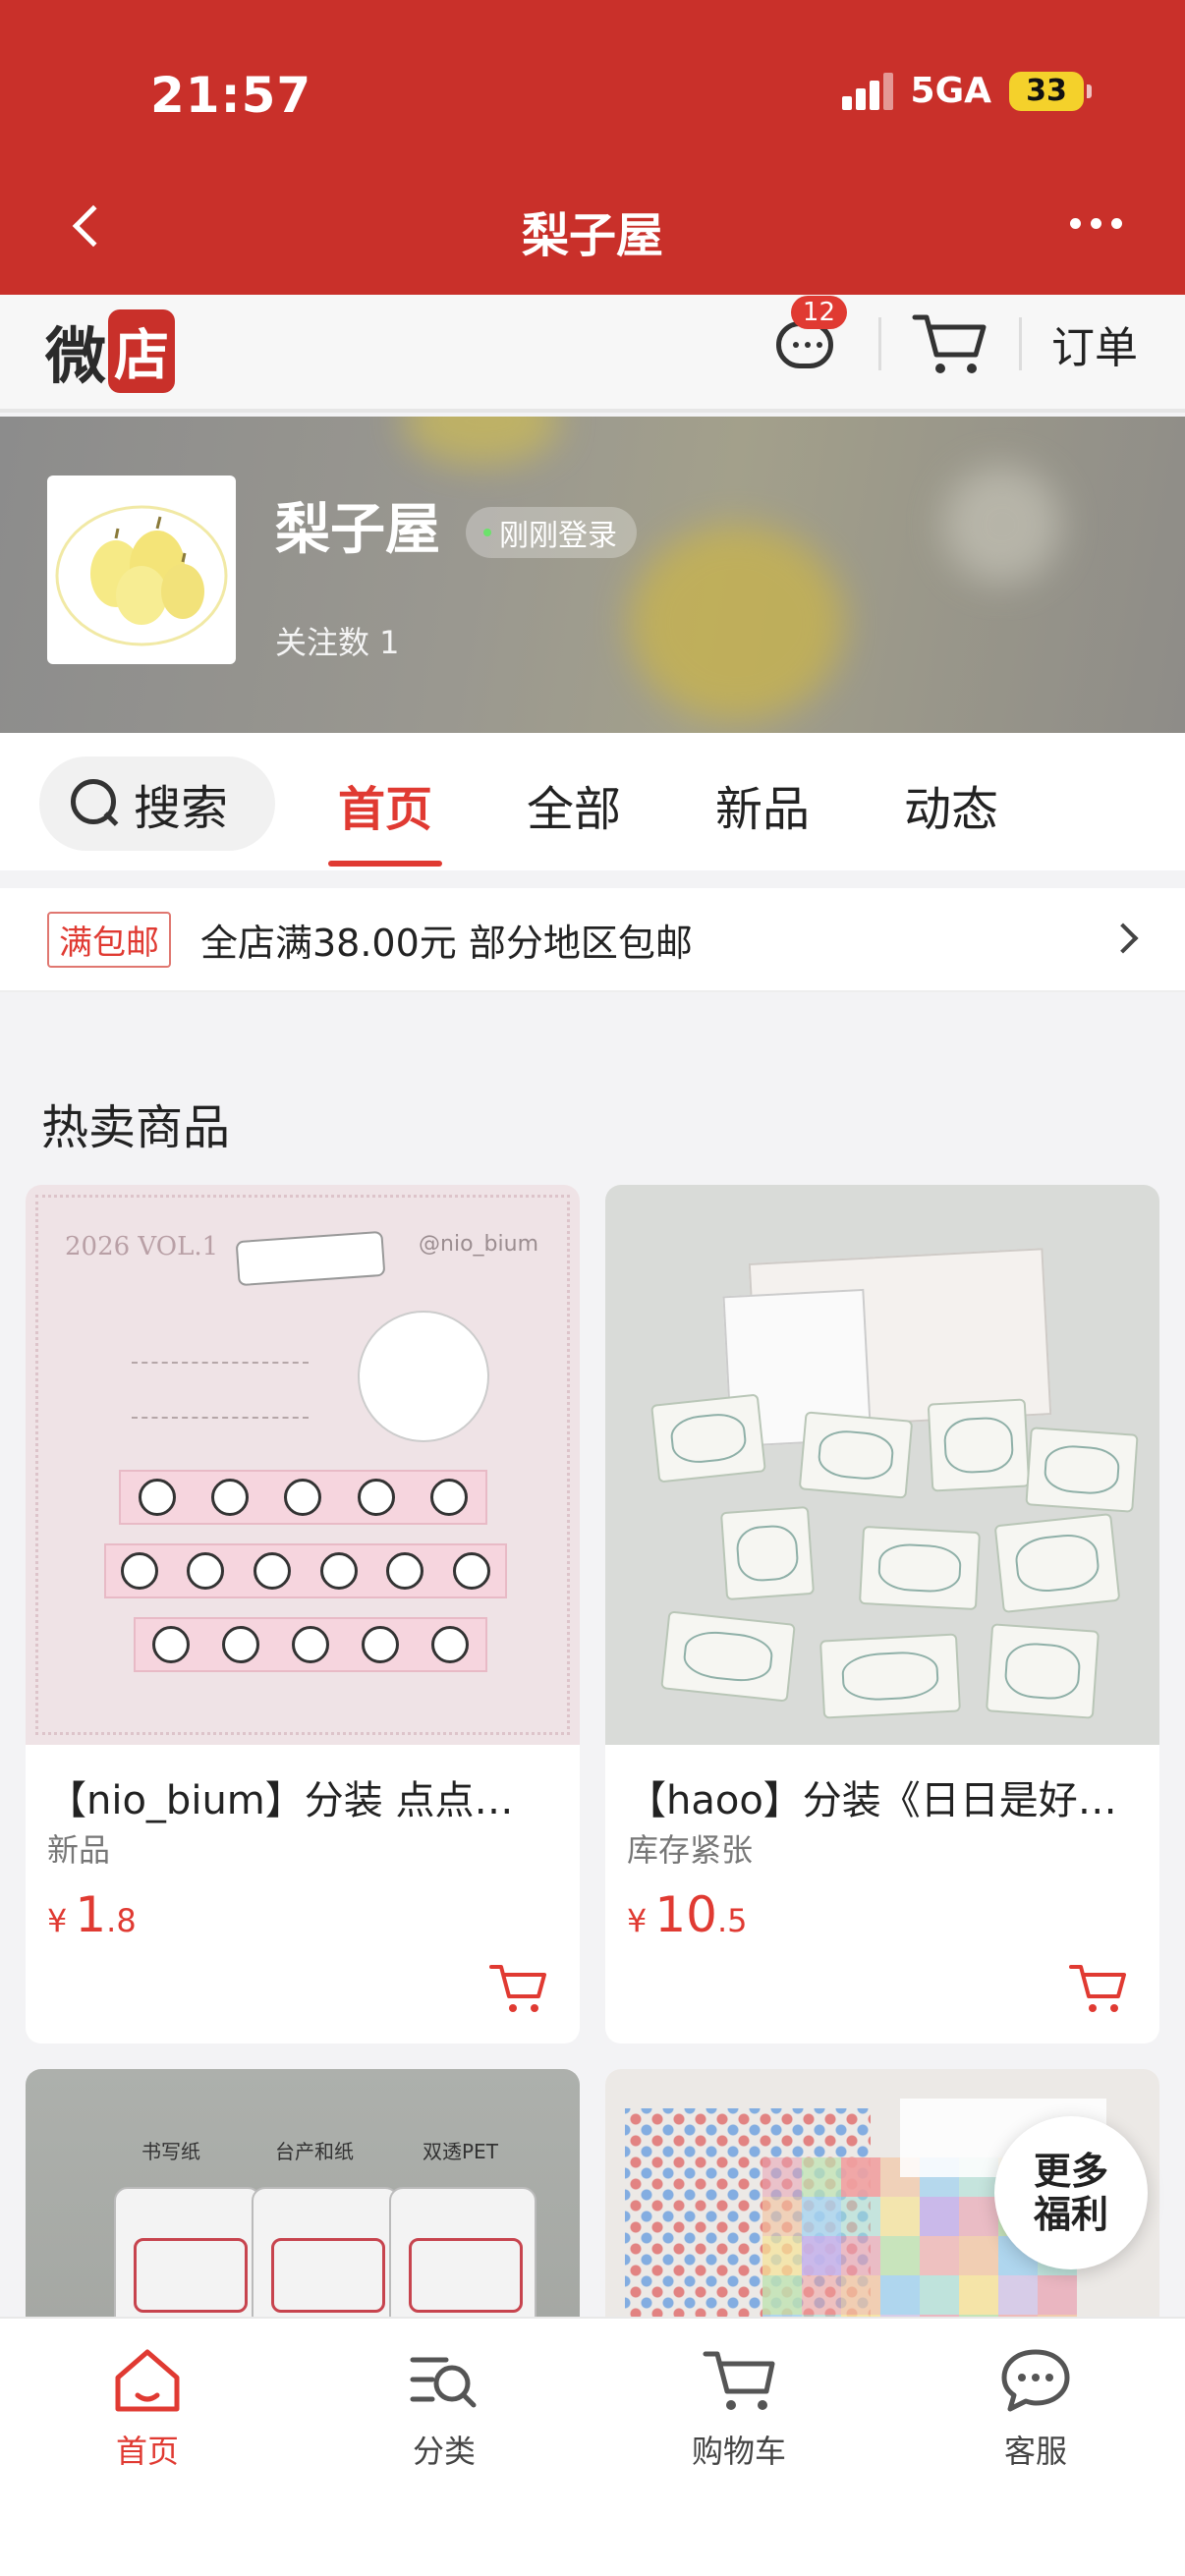 This screenshot has height=2576, width=1185. I want to click on product-image: 2026 VOL.1 @nio_bium, so click(303, 1465).